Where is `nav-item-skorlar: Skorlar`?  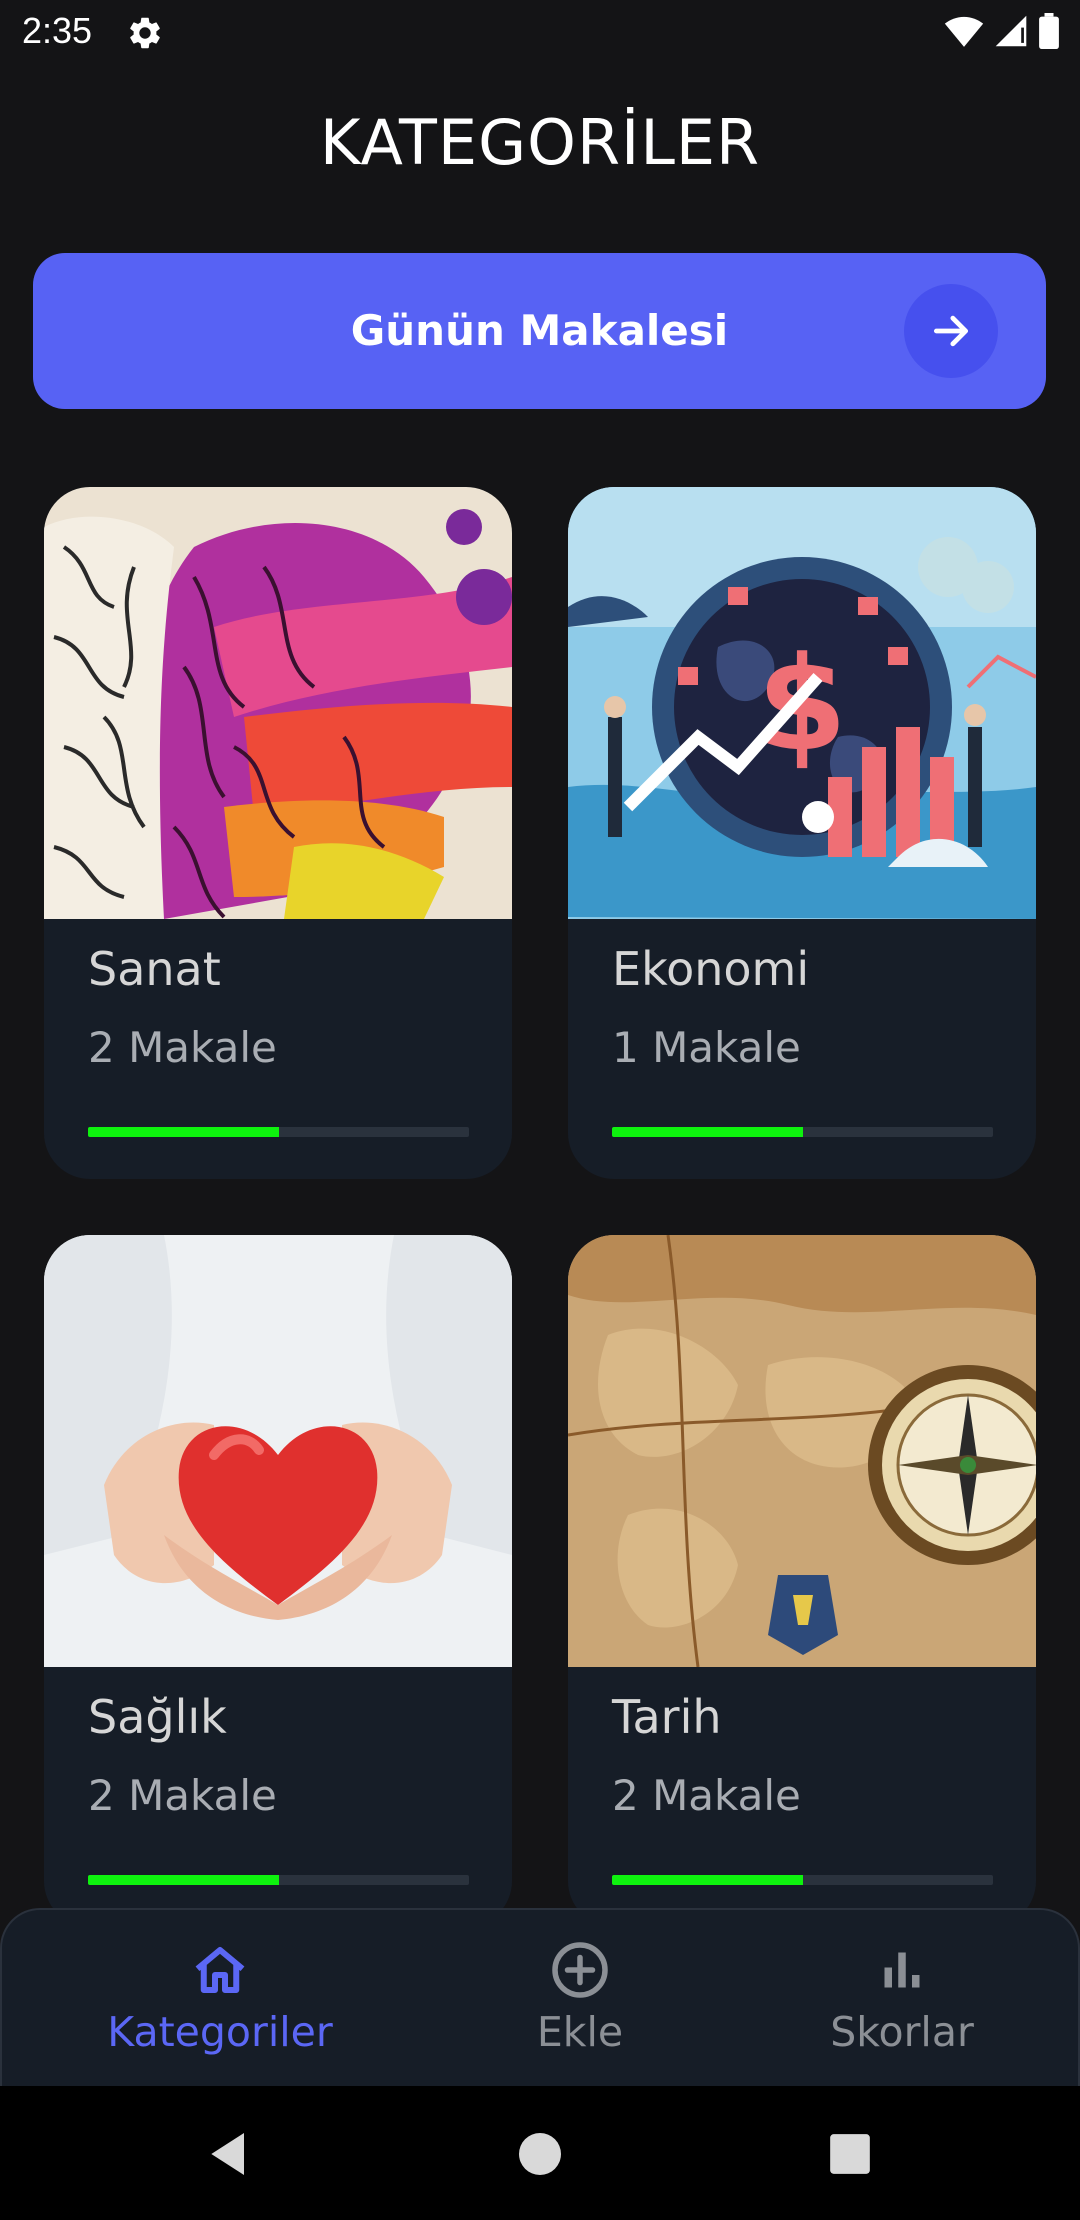
nav-item-skorlar: Skorlar is located at coordinates (902, 1999).